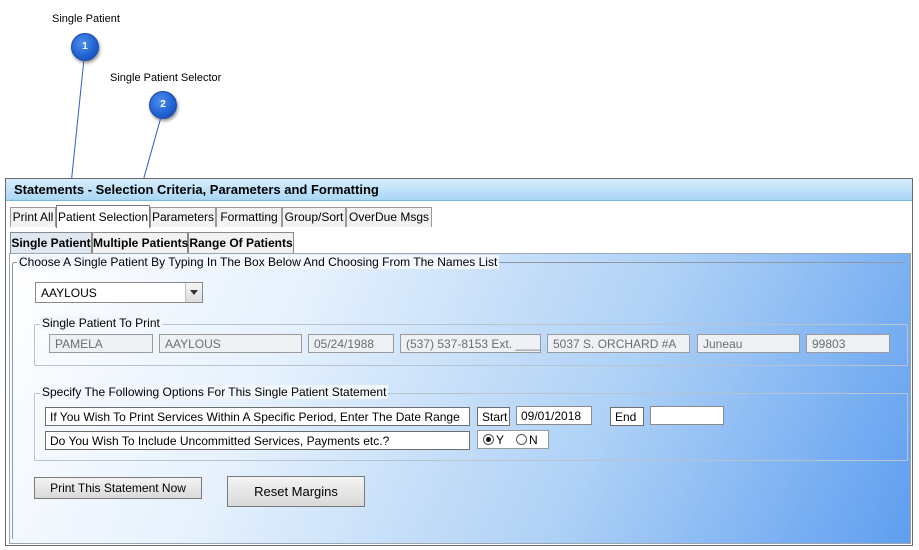  Describe the element at coordinates (241, 242) in the screenshot. I see `subtab-range-of-patients: Range Of Patients` at that location.